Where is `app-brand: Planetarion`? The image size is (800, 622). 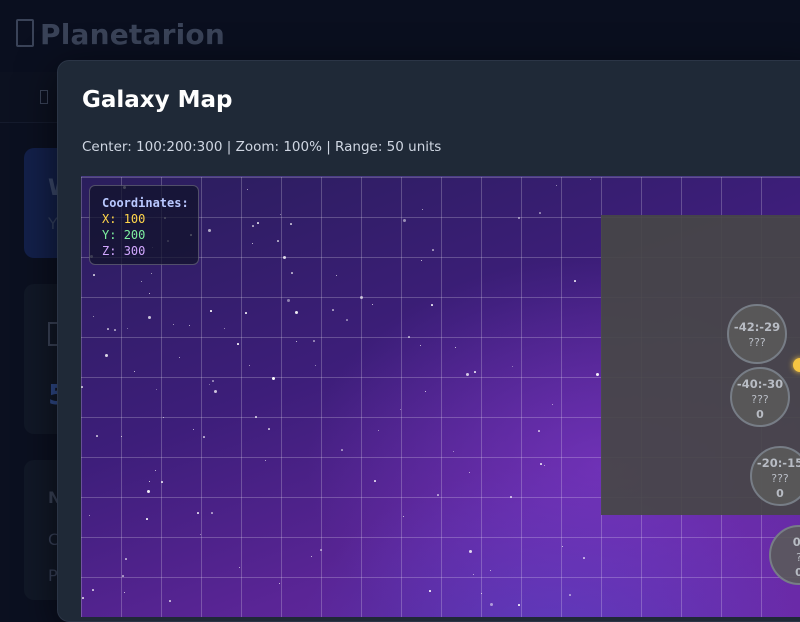
app-brand: Planetarion is located at coordinates (120, 34).